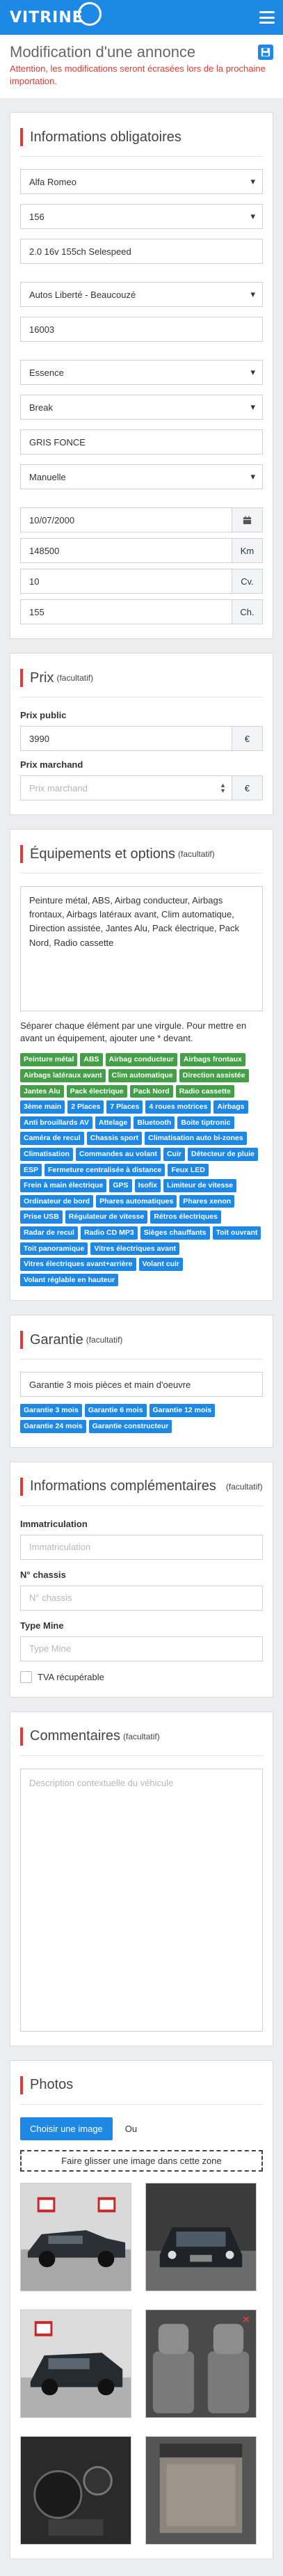 The image size is (283, 2576). Describe the element at coordinates (126, 739) in the screenshot. I see `public-price-input: 3990` at that location.